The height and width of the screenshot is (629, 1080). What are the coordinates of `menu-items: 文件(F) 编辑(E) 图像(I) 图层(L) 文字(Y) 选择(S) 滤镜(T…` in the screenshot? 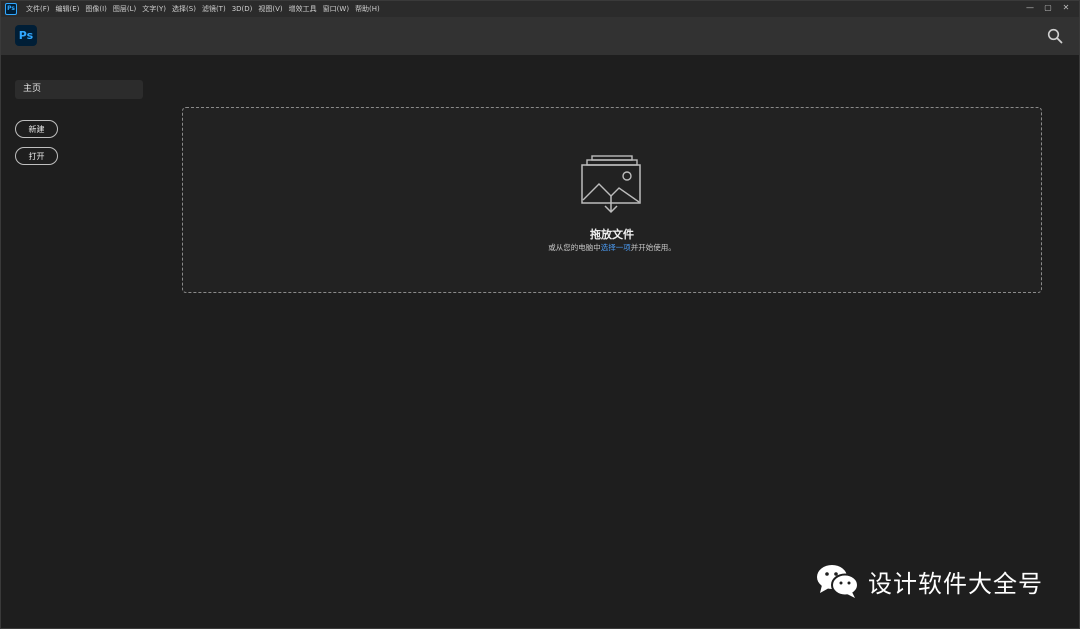 It's located at (203, 9).